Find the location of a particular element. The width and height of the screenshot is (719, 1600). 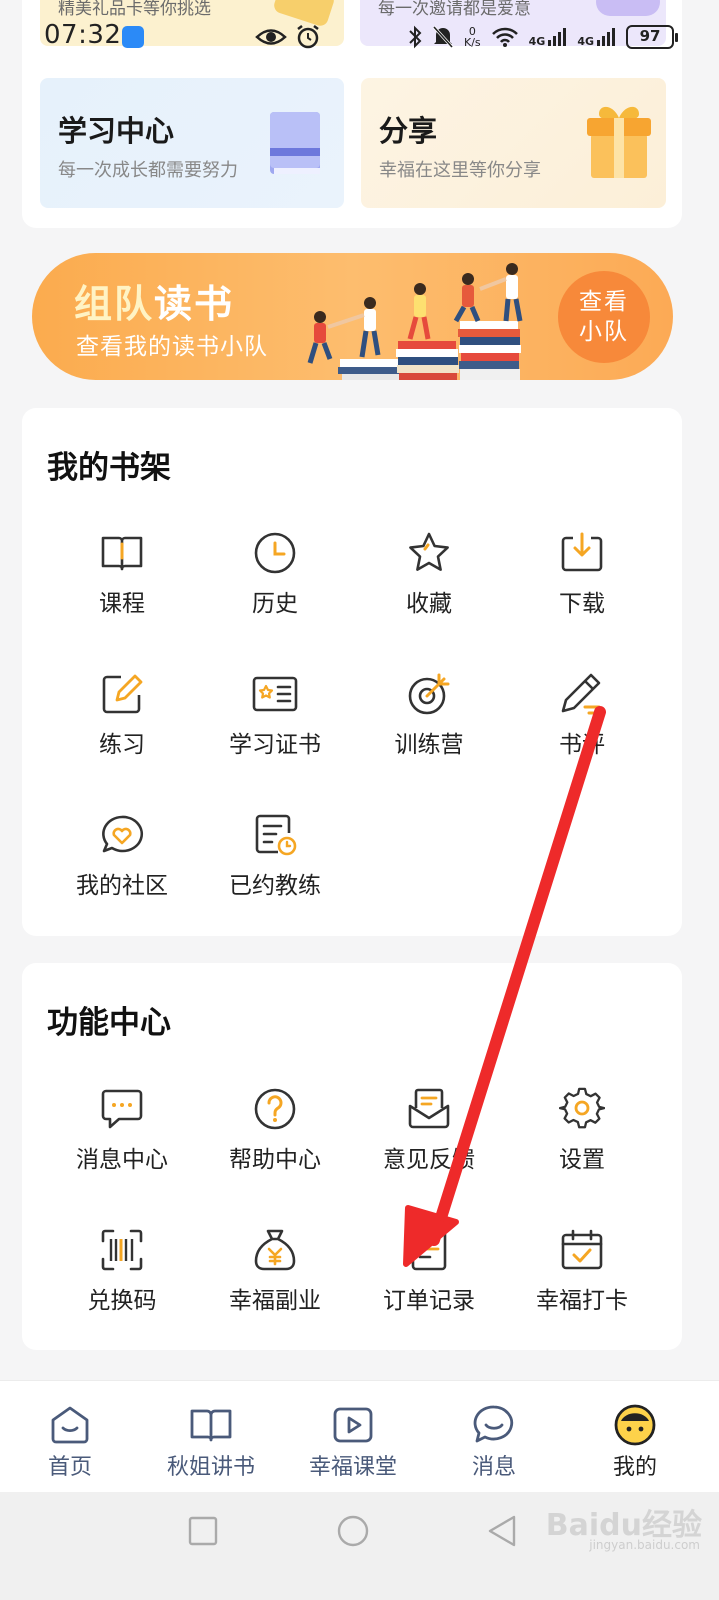

mute-bell-icon is located at coordinates (443, 37).